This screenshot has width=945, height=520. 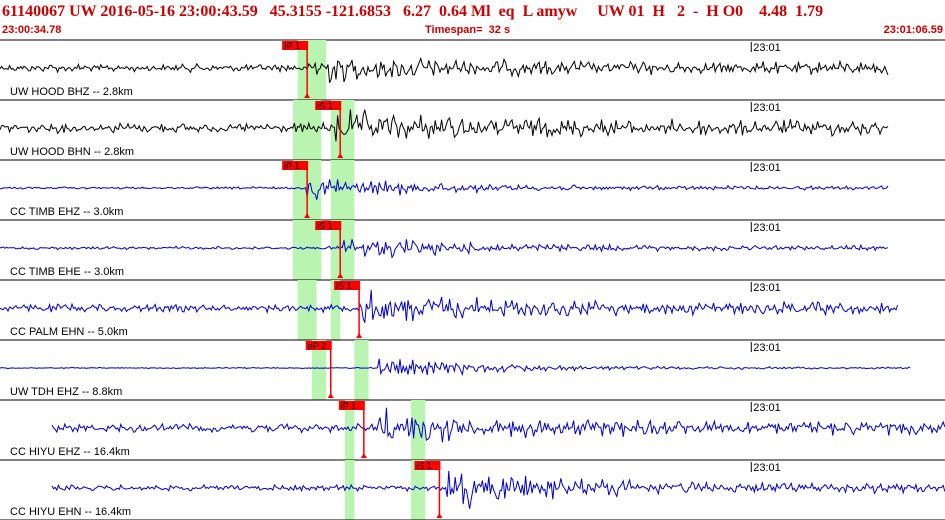 I want to click on trace-label: CC HIYU EHZ -- 16.4km, so click(x=70, y=452).